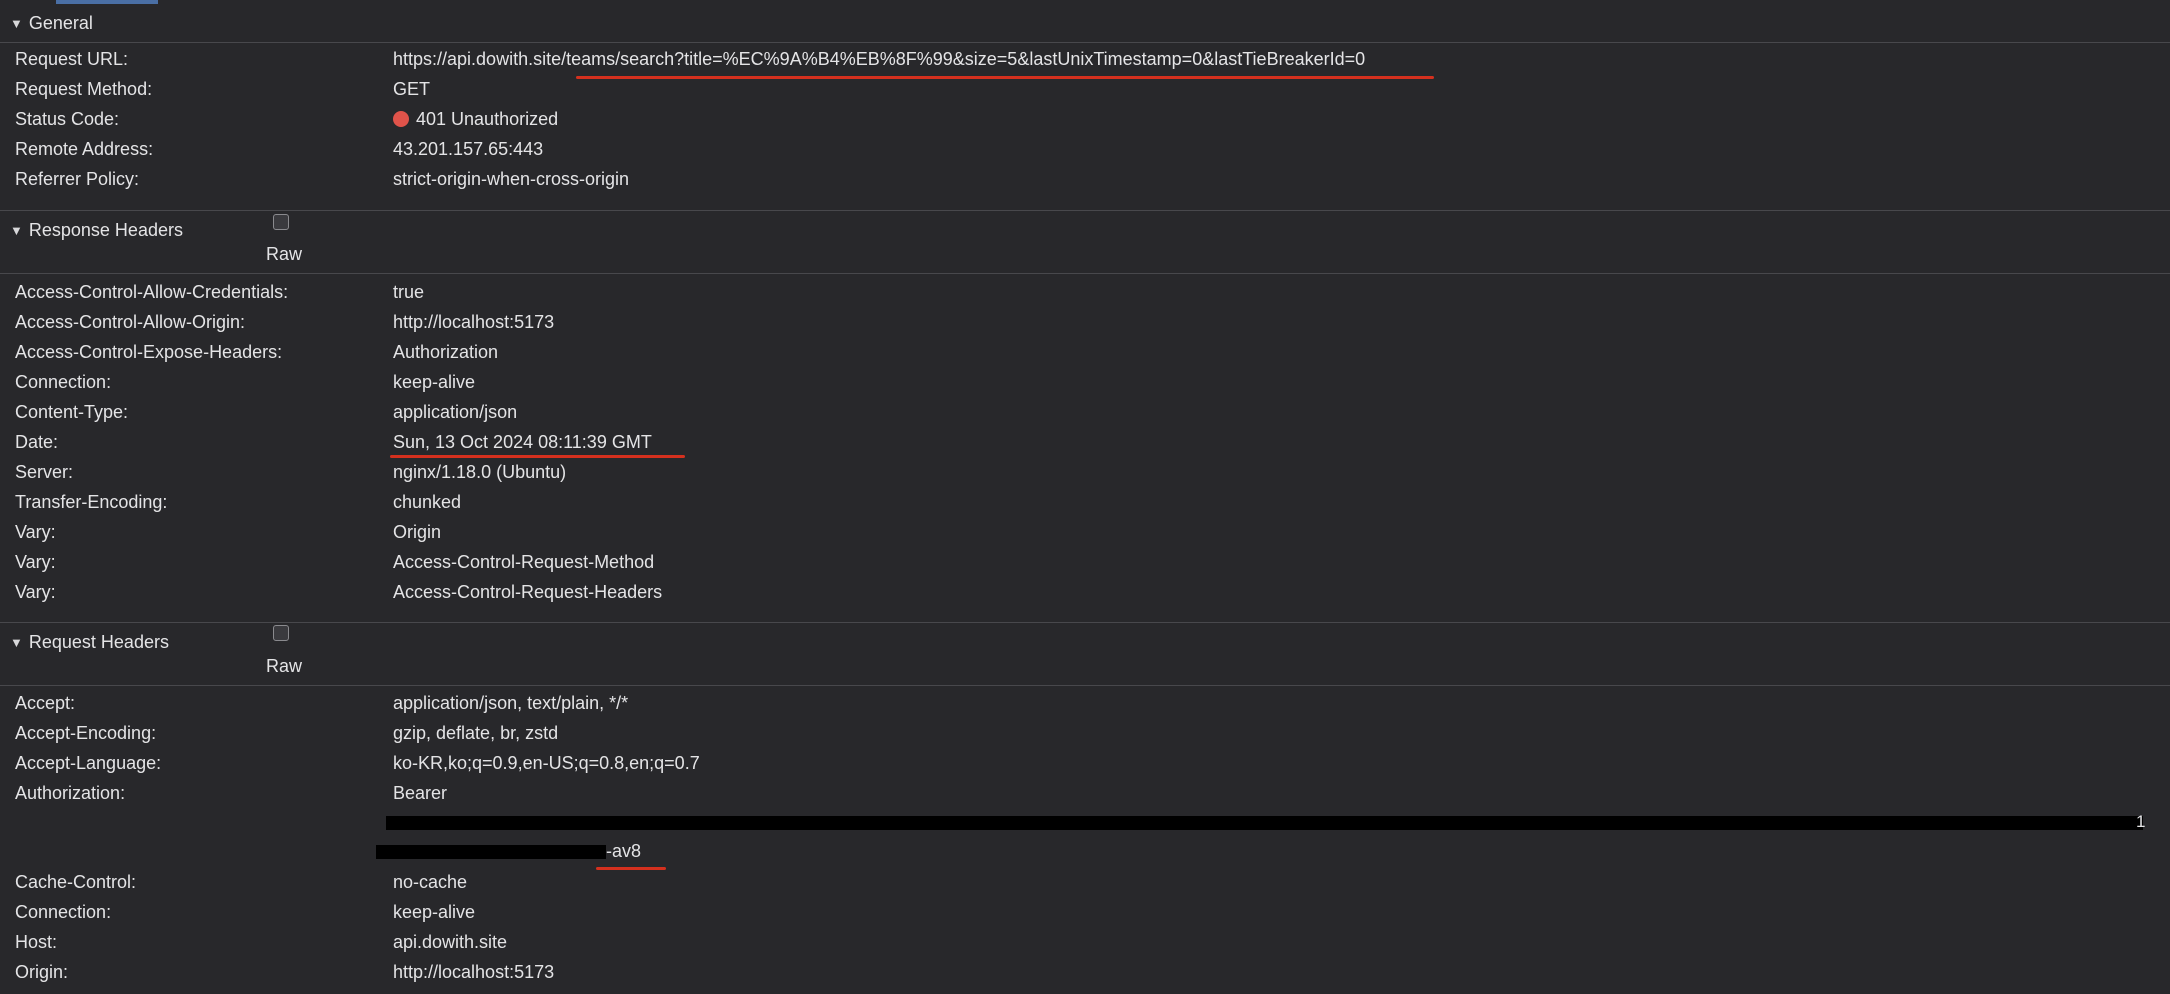  What do you see at coordinates (284, 254) in the screenshot?
I see `response-raw-label: Raw` at bounding box center [284, 254].